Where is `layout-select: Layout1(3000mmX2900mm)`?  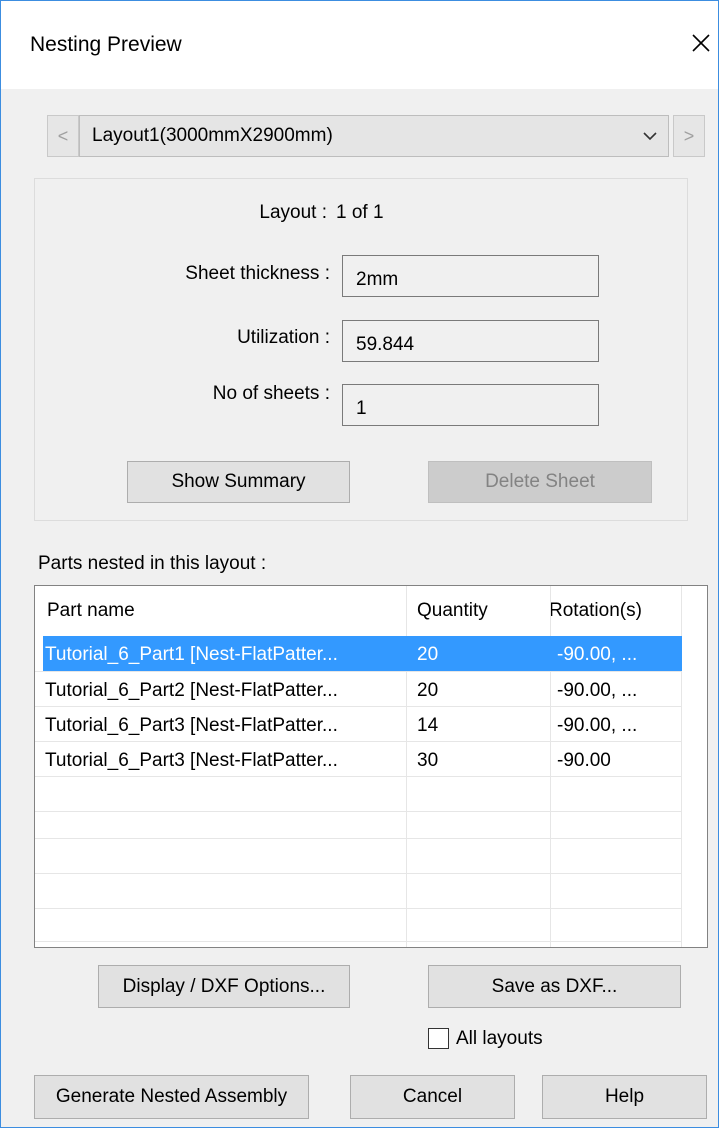
layout-select: Layout1(3000mmX2900mm) is located at coordinates (374, 136).